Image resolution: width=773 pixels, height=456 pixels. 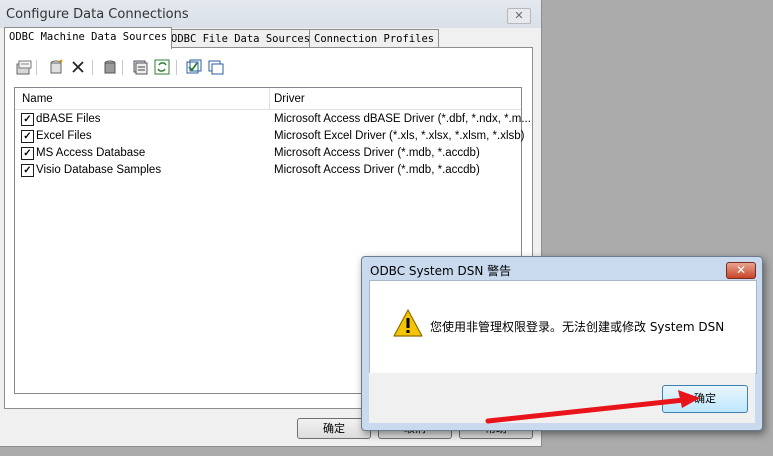 I want to click on ok-button: 确定, so click(x=705, y=399).